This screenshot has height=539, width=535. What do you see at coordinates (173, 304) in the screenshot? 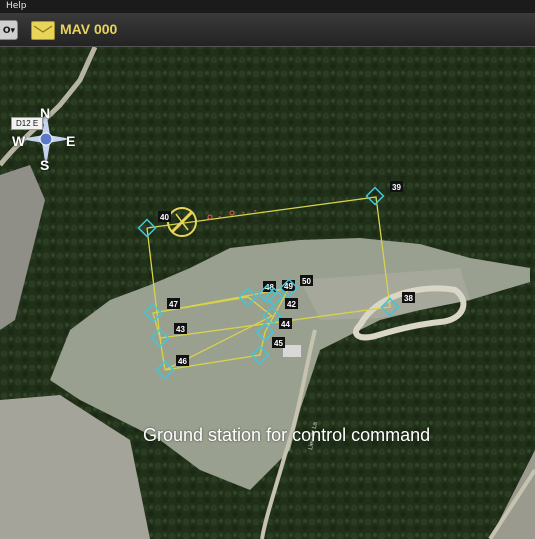
I see `waypoint-label: 47` at bounding box center [173, 304].